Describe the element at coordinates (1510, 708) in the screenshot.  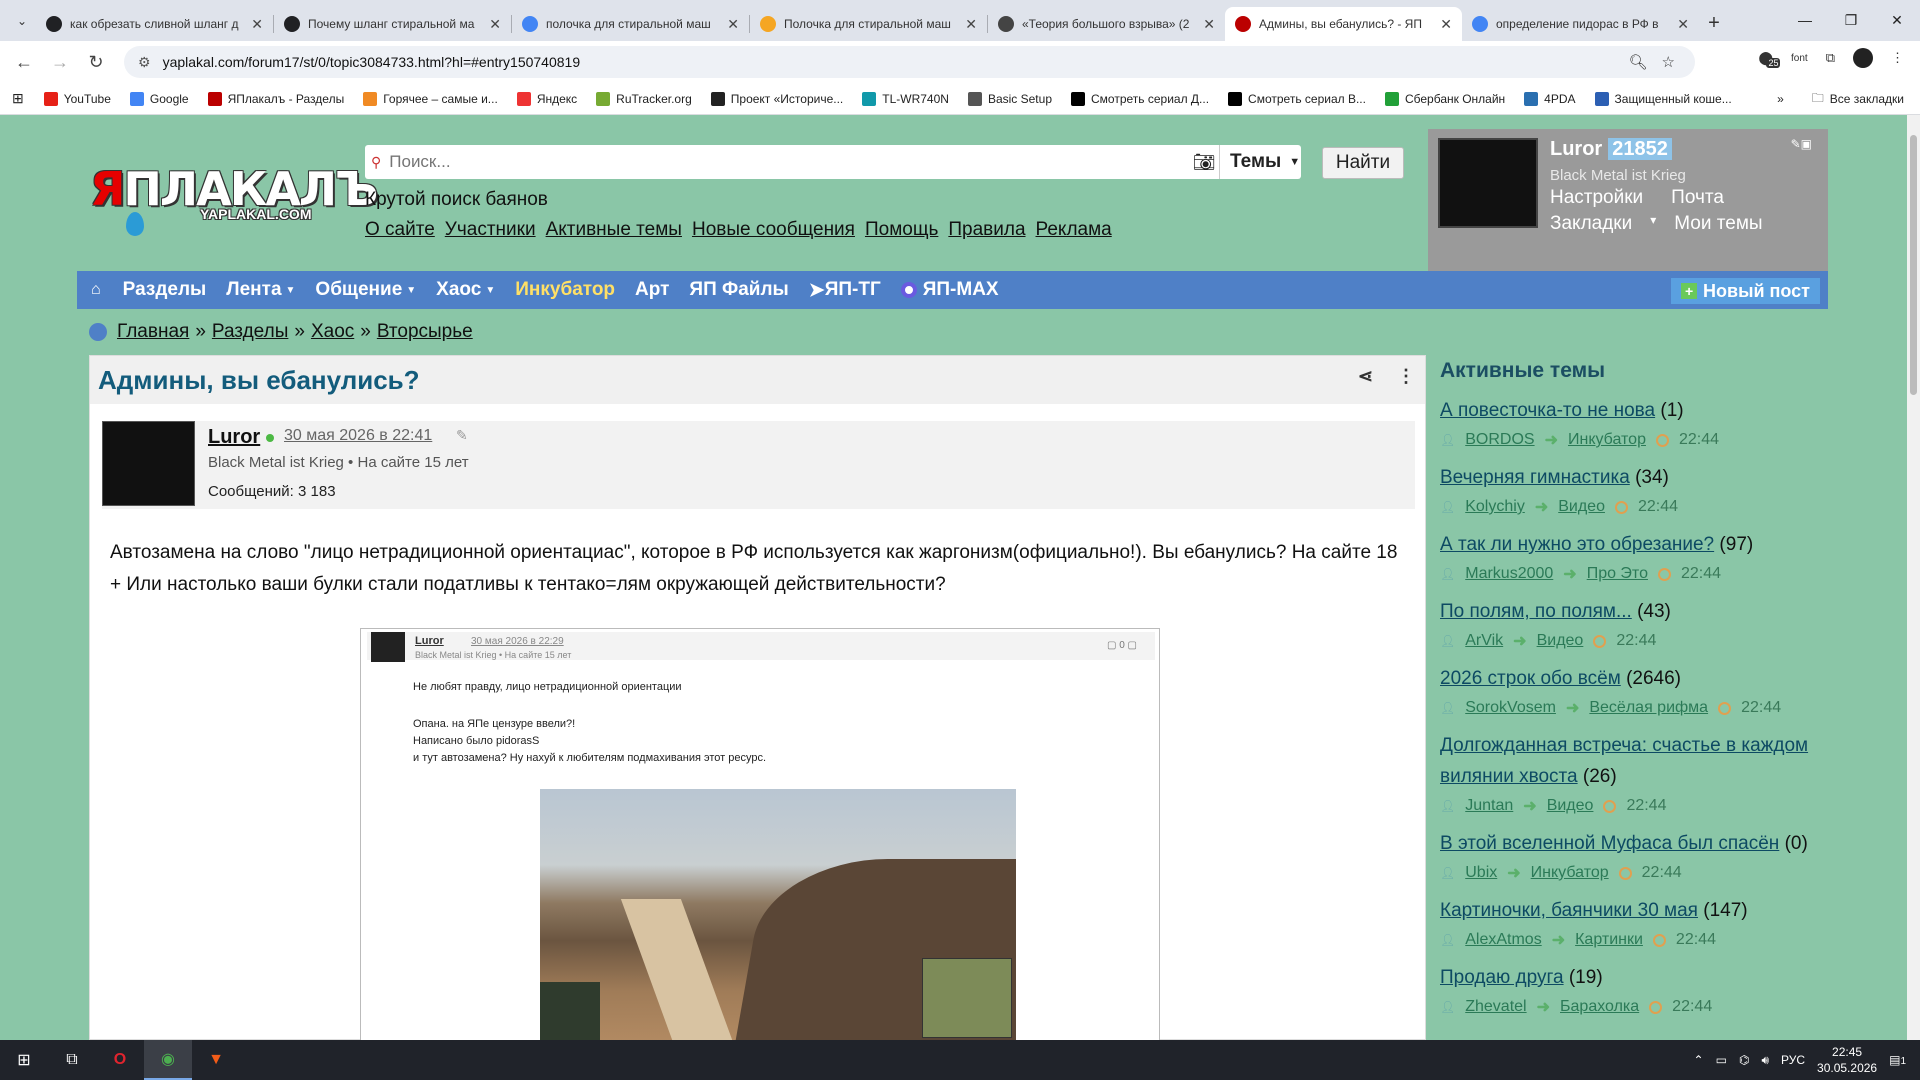
I see `active-topic-author: SorokVosem` at that location.